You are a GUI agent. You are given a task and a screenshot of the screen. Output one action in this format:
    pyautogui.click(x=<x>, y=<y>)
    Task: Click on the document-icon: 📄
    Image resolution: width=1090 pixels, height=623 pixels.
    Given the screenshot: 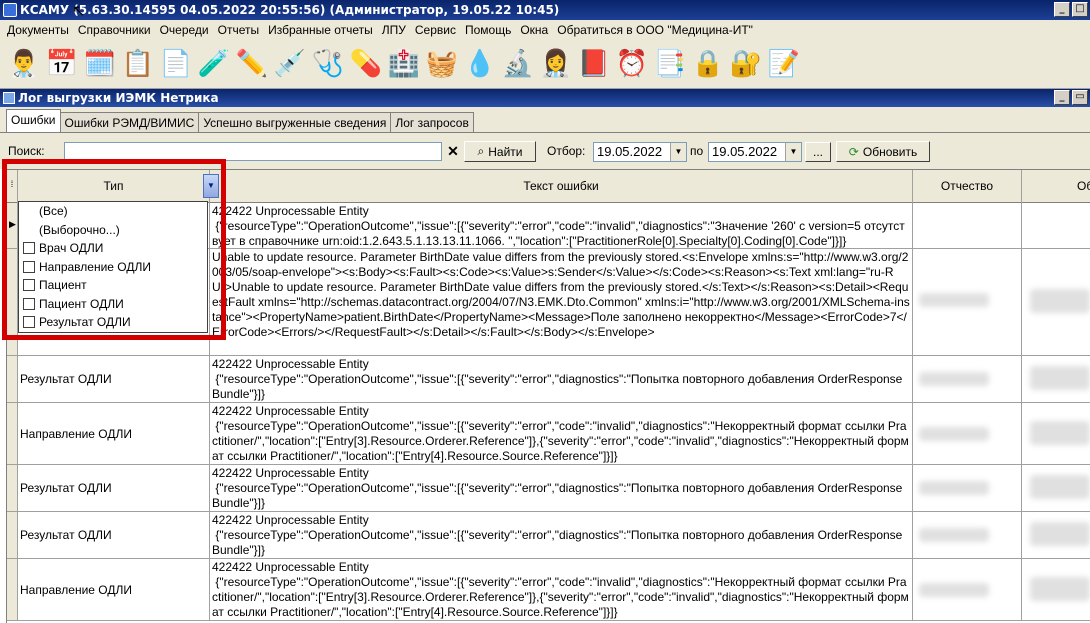 What is the action you would take?
    pyautogui.click(x=176, y=64)
    